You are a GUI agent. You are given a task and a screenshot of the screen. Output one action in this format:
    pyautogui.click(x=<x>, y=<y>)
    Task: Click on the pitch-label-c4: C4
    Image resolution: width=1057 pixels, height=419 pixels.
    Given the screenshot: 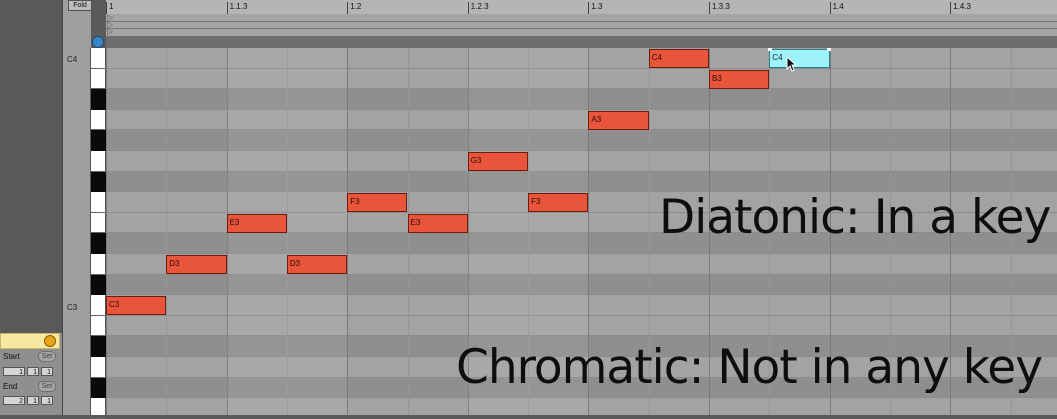 What is the action you would take?
    pyautogui.click(x=72, y=59)
    